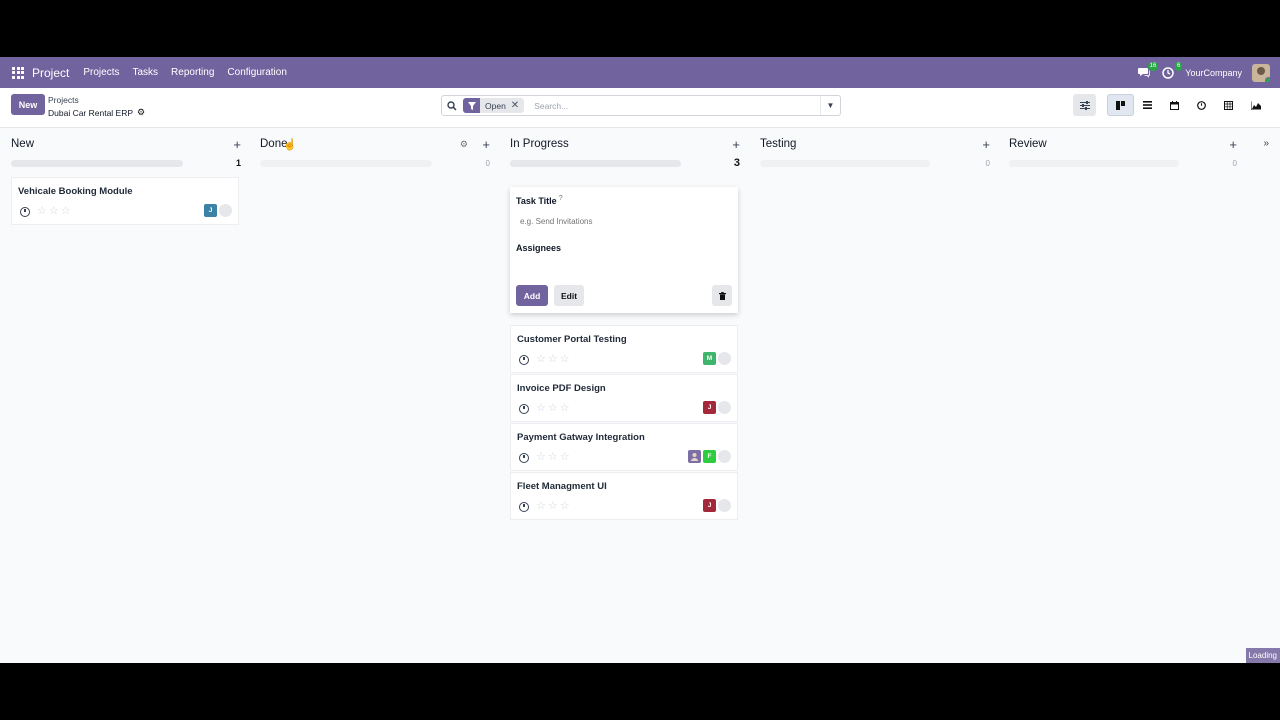 This screenshot has width=1280, height=720. Describe the element at coordinates (1266, 143) in the screenshot. I see `fold-columns-icon: »` at that location.